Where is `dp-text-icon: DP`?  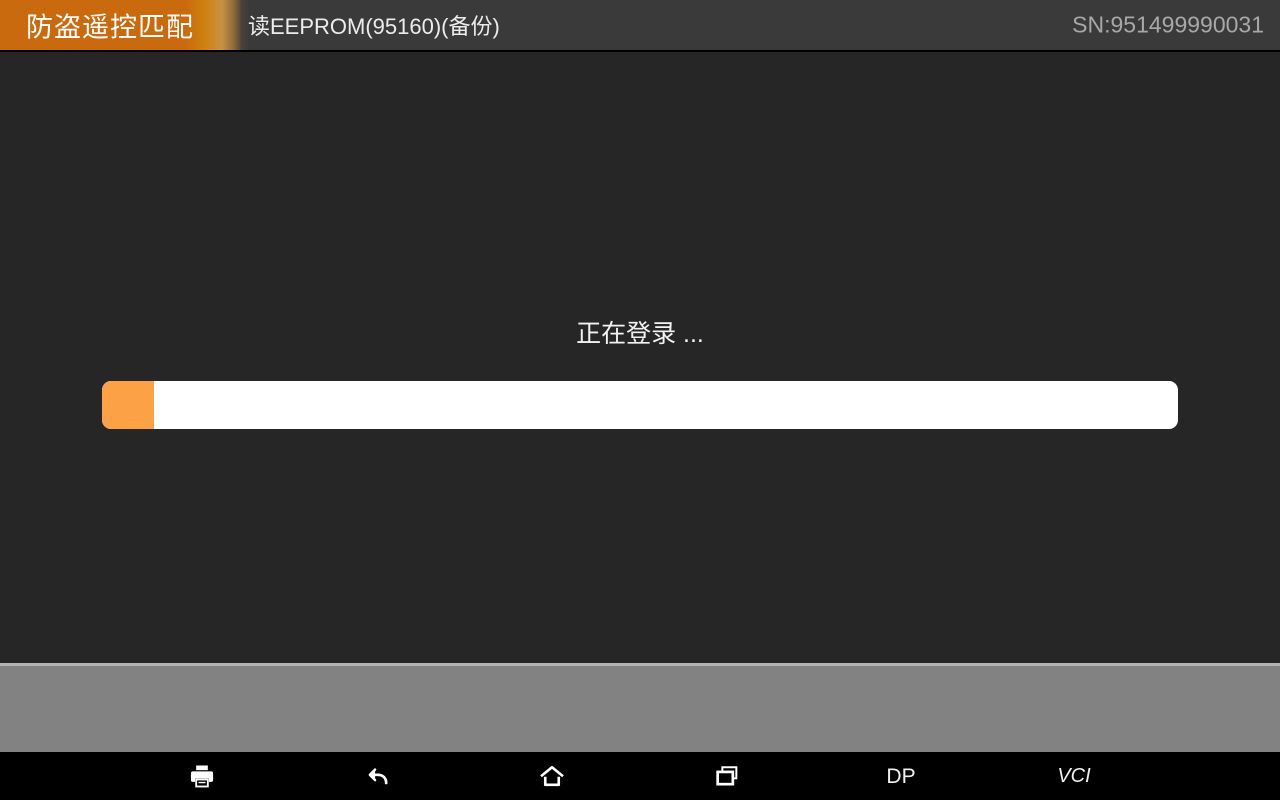 dp-text-icon: DP is located at coordinates (901, 776).